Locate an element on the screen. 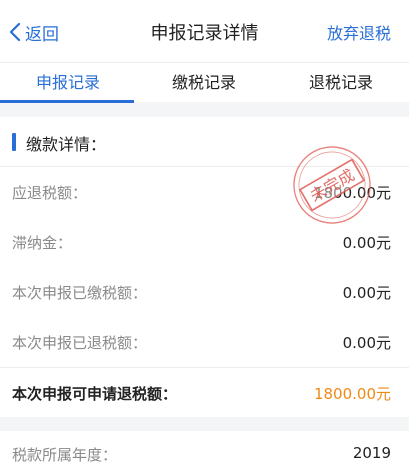  row-label: 税款所属年度： is located at coordinates (65, 455).